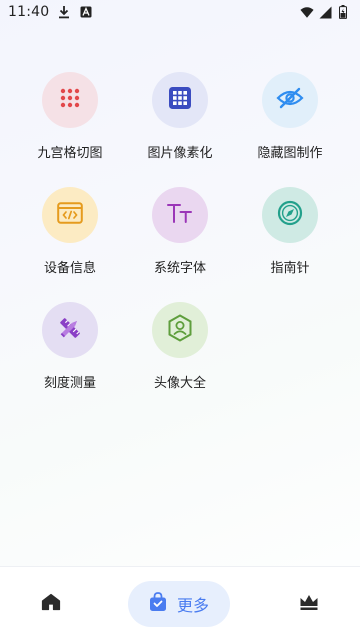  Describe the element at coordinates (307, 12) in the screenshot. I see `wifi-icon` at that location.